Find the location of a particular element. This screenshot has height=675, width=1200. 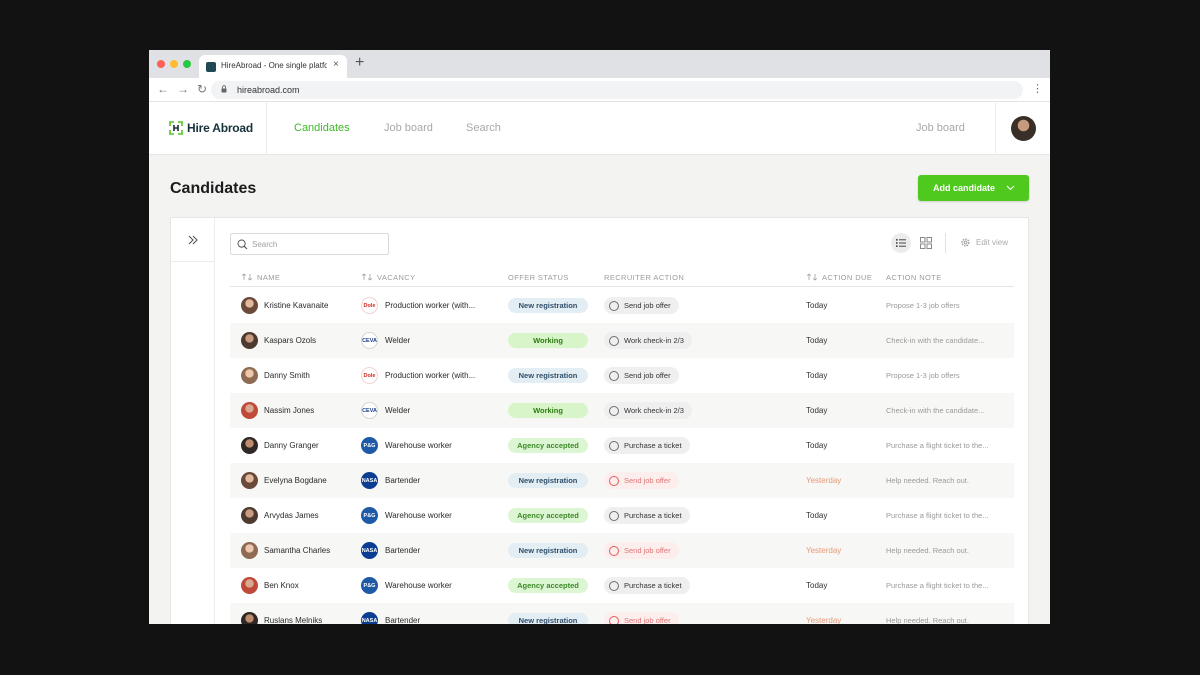

candidate-cell: Samantha Charles is located at coordinates (285, 550).